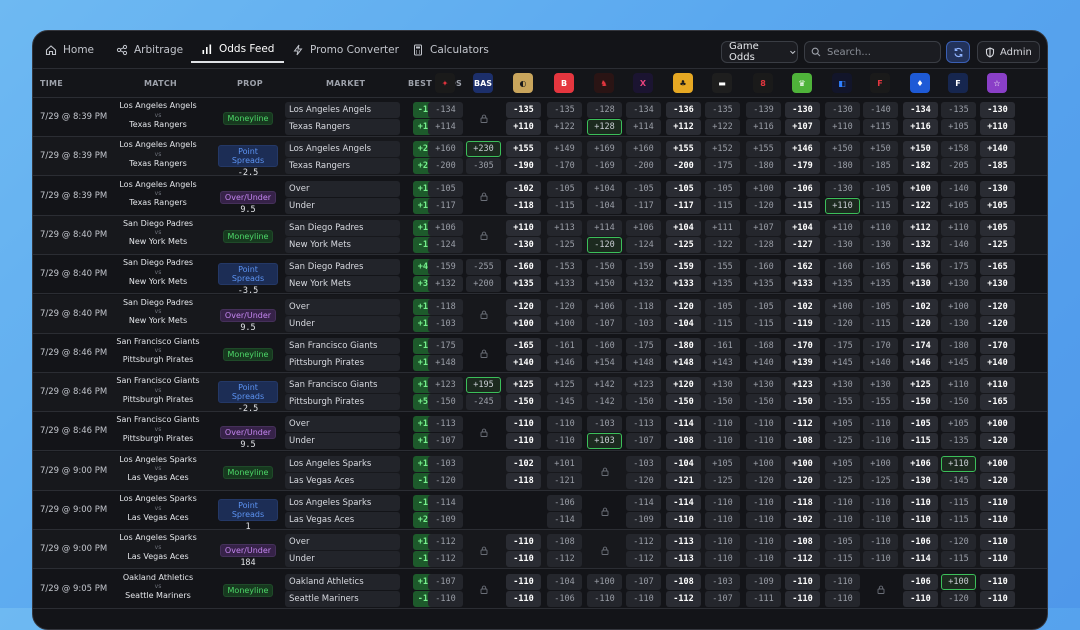 The height and width of the screenshot is (630, 1080). I want to click on odds-cell: -145, so click(564, 402).